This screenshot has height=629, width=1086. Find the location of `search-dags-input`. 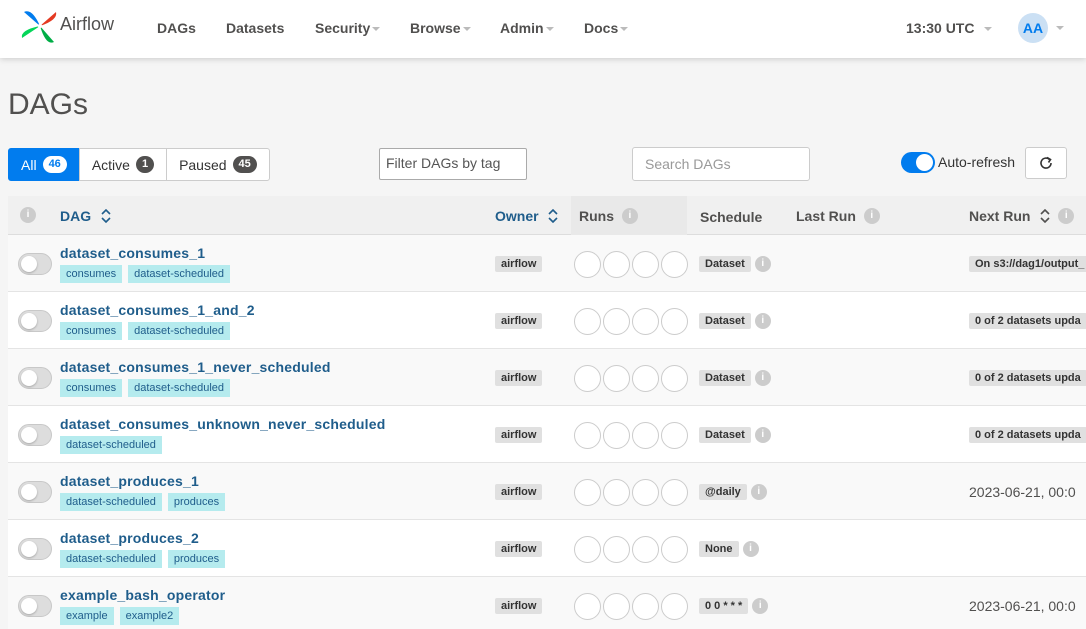

search-dags-input is located at coordinates (721, 164).